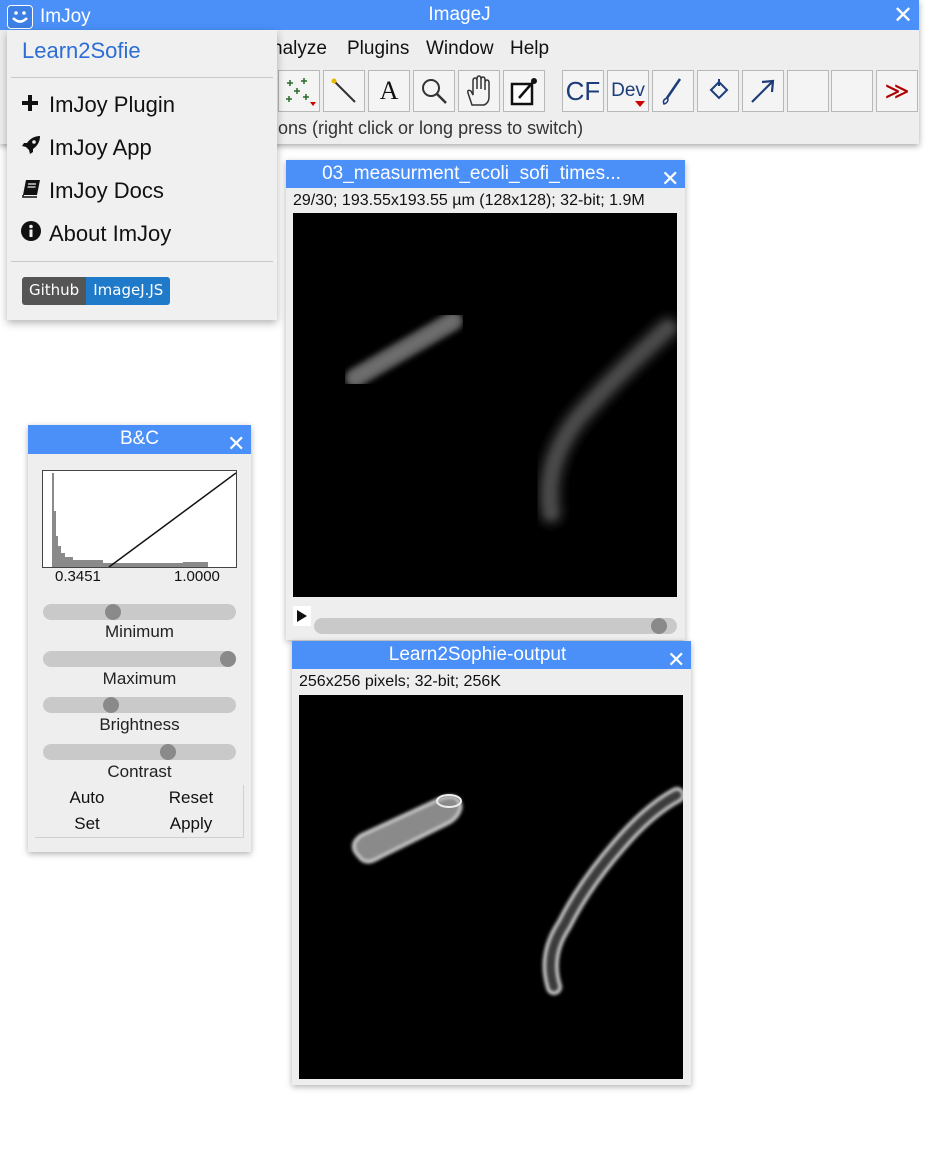 This screenshot has width=944, height=1164. Describe the element at coordinates (139, 519) in the screenshot. I see `histogram` at that location.